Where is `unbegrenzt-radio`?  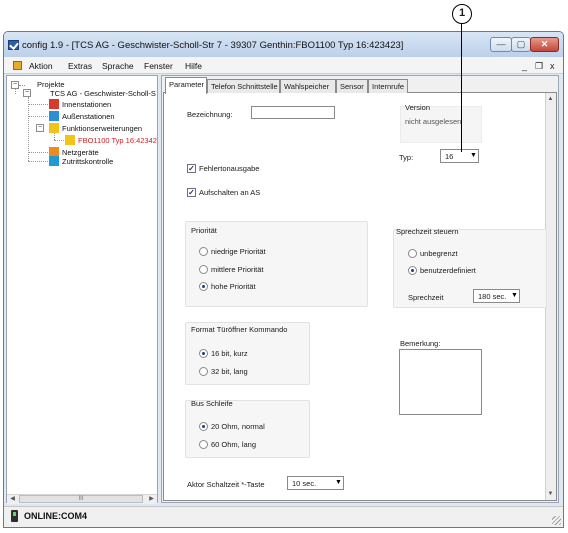
unbegrenzt-radio is located at coordinates (412, 253).